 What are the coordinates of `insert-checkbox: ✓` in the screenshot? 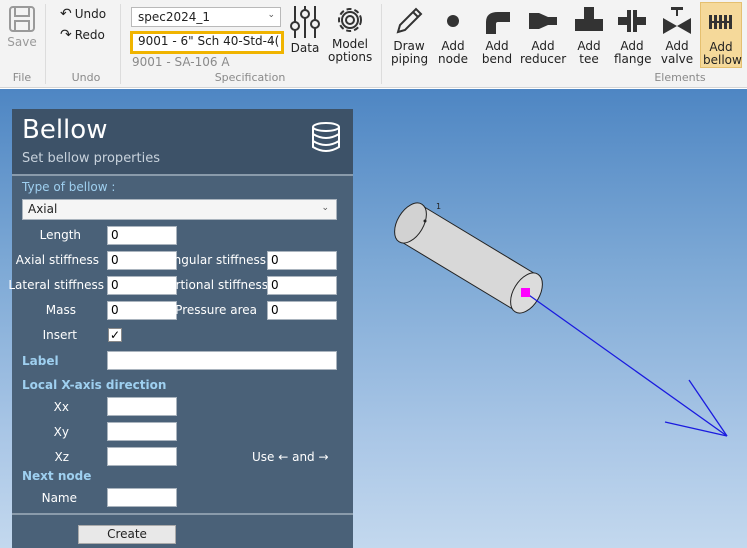 It's located at (115, 335).